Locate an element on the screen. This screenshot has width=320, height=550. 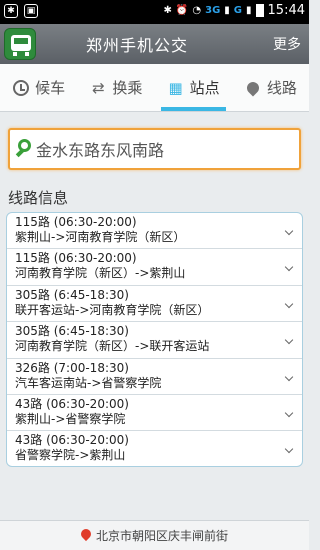
route-item: 43路 (06:30-20:00) 紫荆山->省警察学院 is located at coordinates (154, 413).